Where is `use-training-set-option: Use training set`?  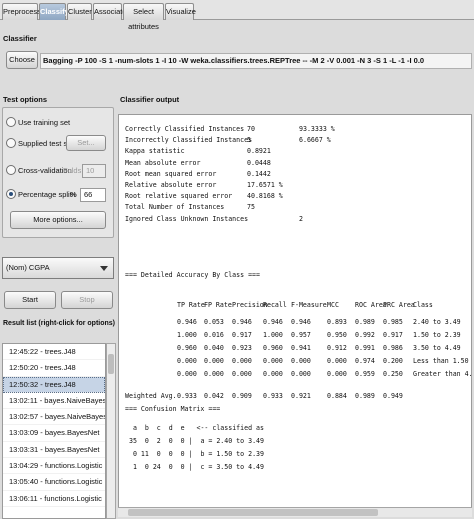 use-training-set-option: Use training set is located at coordinates (38, 123).